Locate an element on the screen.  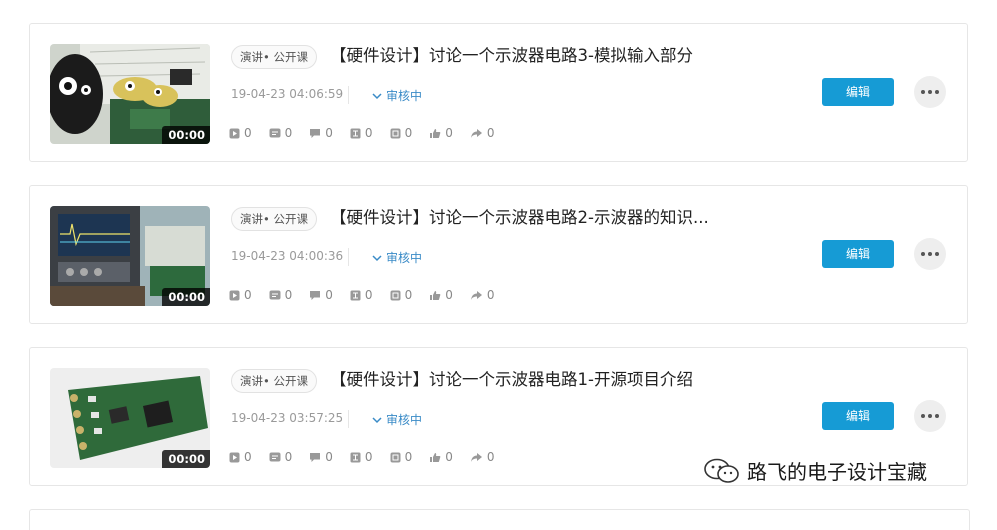
video-title: 【硬件设计】讨论一个示波器电路3-模拟输入部分 is located at coordinates (511, 56).